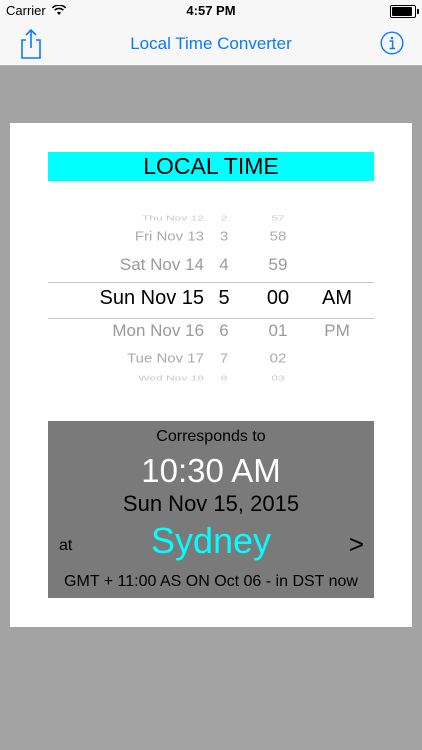 This screenshot has width=422, height=750. What do you see at coordinates (278, 378) in the screenshot?
I see `picker-minute-option: 03` at bounding box center [278, 378].